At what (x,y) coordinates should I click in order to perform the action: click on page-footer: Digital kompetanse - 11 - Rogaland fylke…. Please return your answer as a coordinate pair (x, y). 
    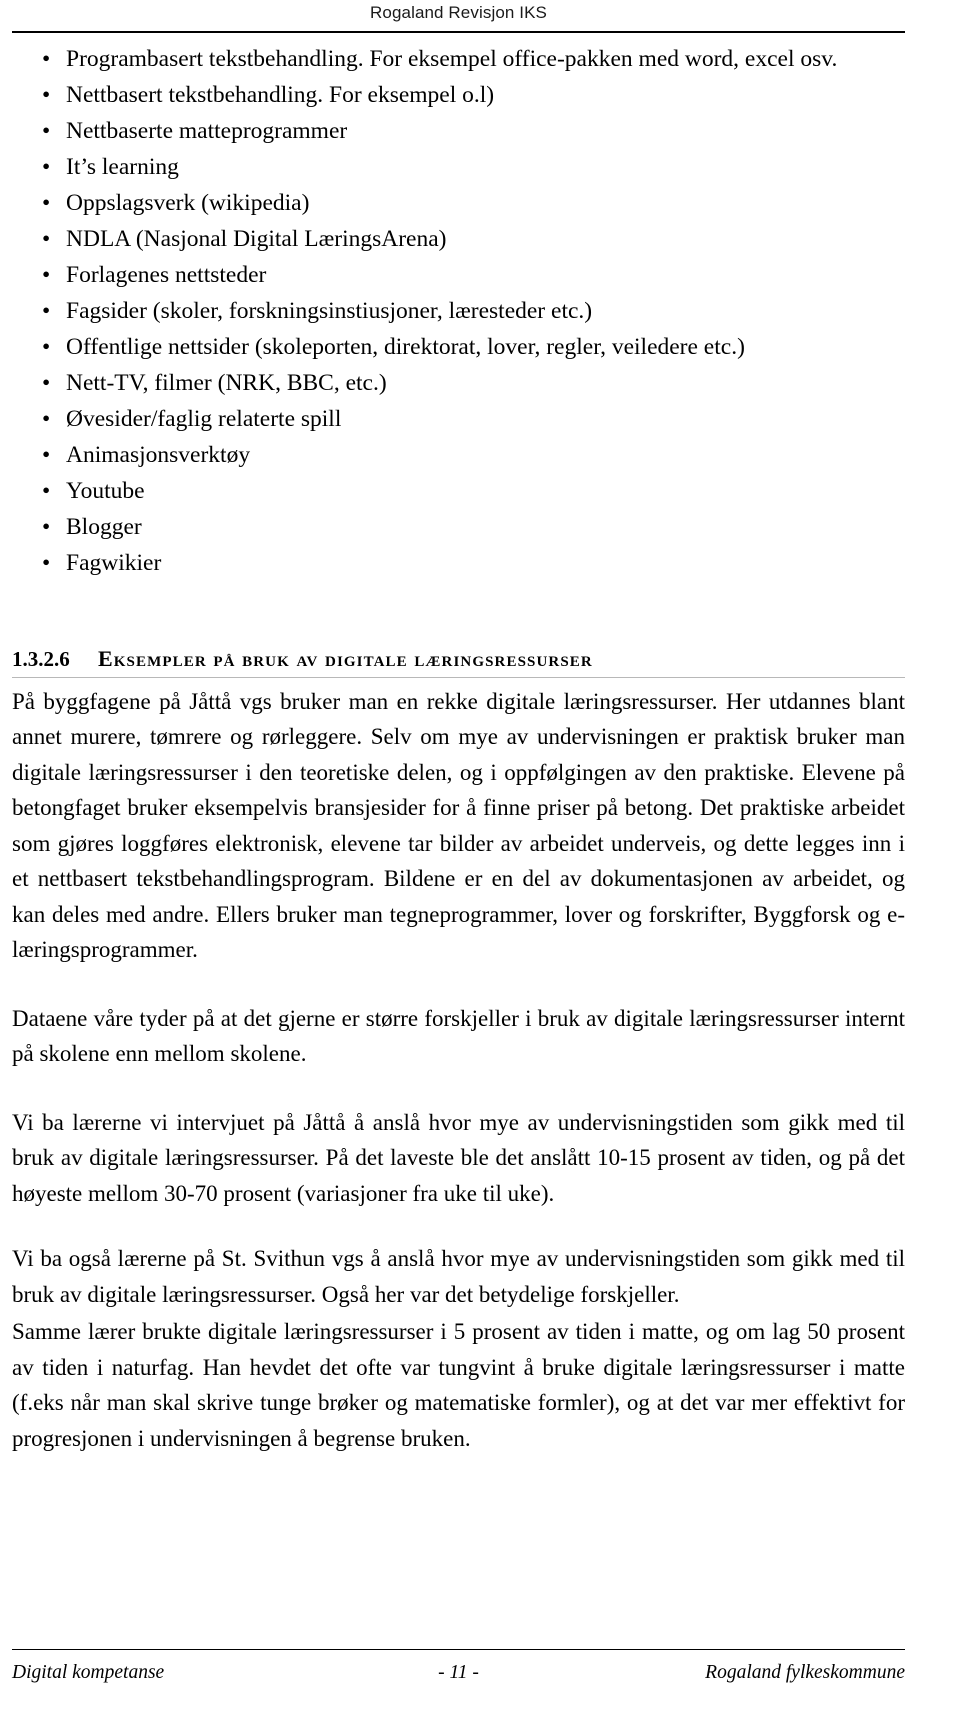
    Looking at the image, I should click on (458, 1673).